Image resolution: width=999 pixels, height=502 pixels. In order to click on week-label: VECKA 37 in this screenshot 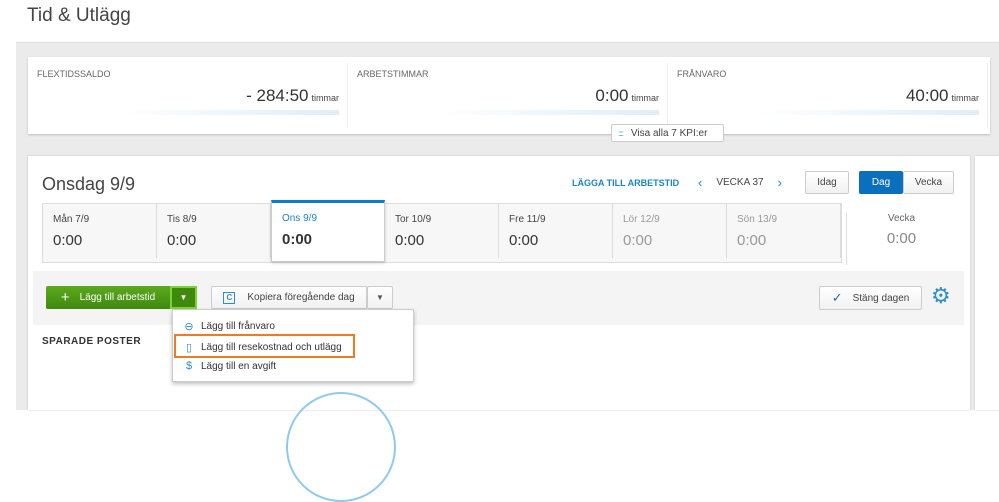, I will do `click(740, 182)`.